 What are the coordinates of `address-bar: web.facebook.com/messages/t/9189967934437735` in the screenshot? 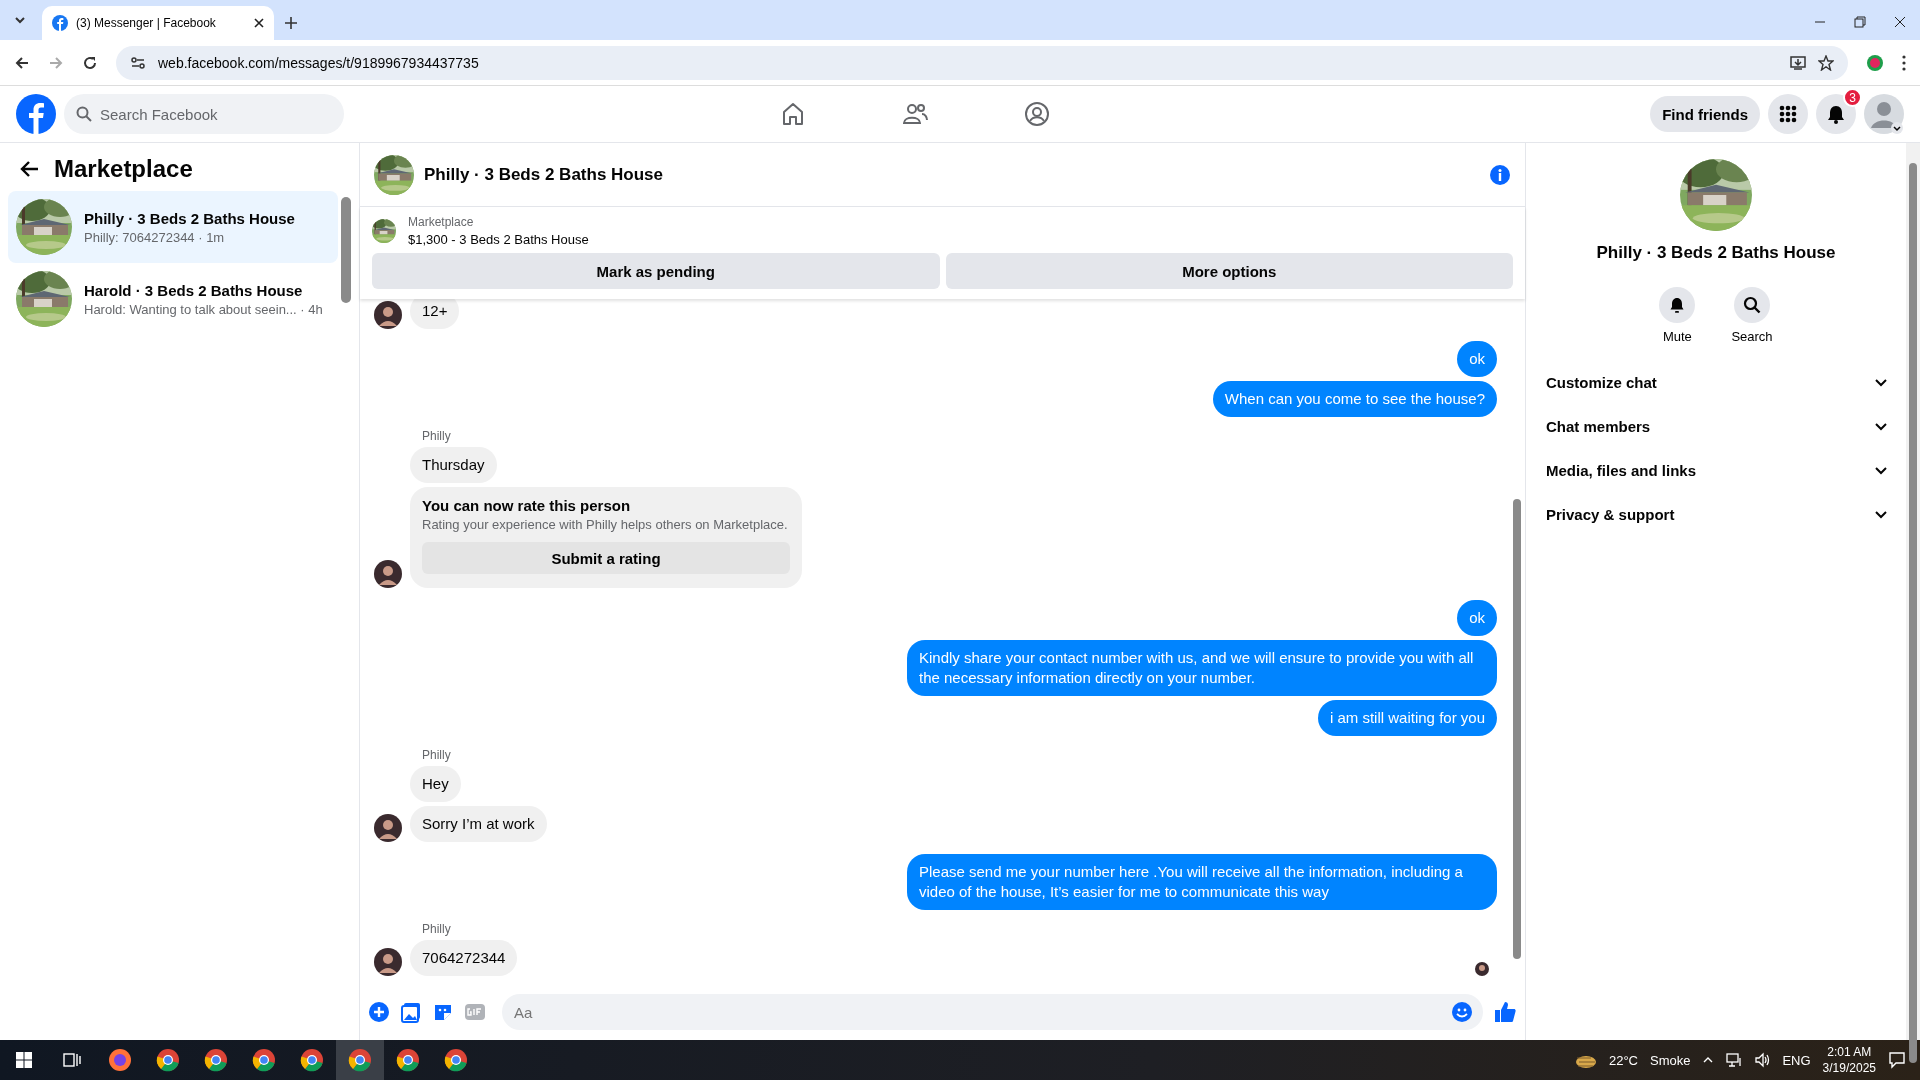 It's located at (982, 62).